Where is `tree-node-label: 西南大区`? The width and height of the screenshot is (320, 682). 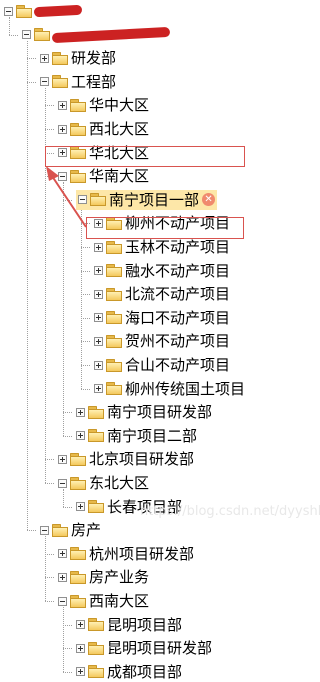 tree-node-label: 西南大区 is located at coordinates (119, 601).